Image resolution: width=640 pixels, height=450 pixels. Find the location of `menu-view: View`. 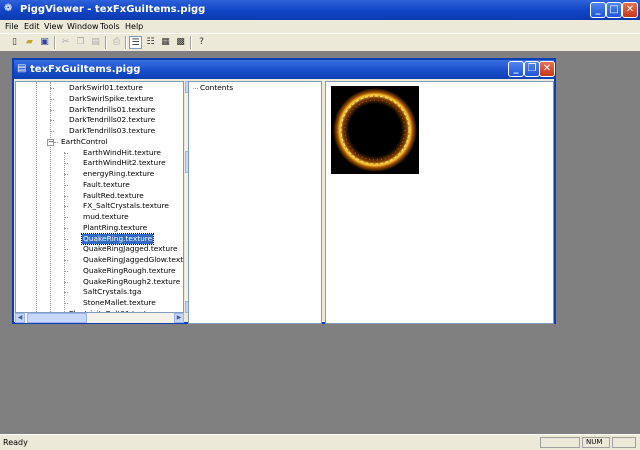

menu-view: View is located at coordinates (53, 26).